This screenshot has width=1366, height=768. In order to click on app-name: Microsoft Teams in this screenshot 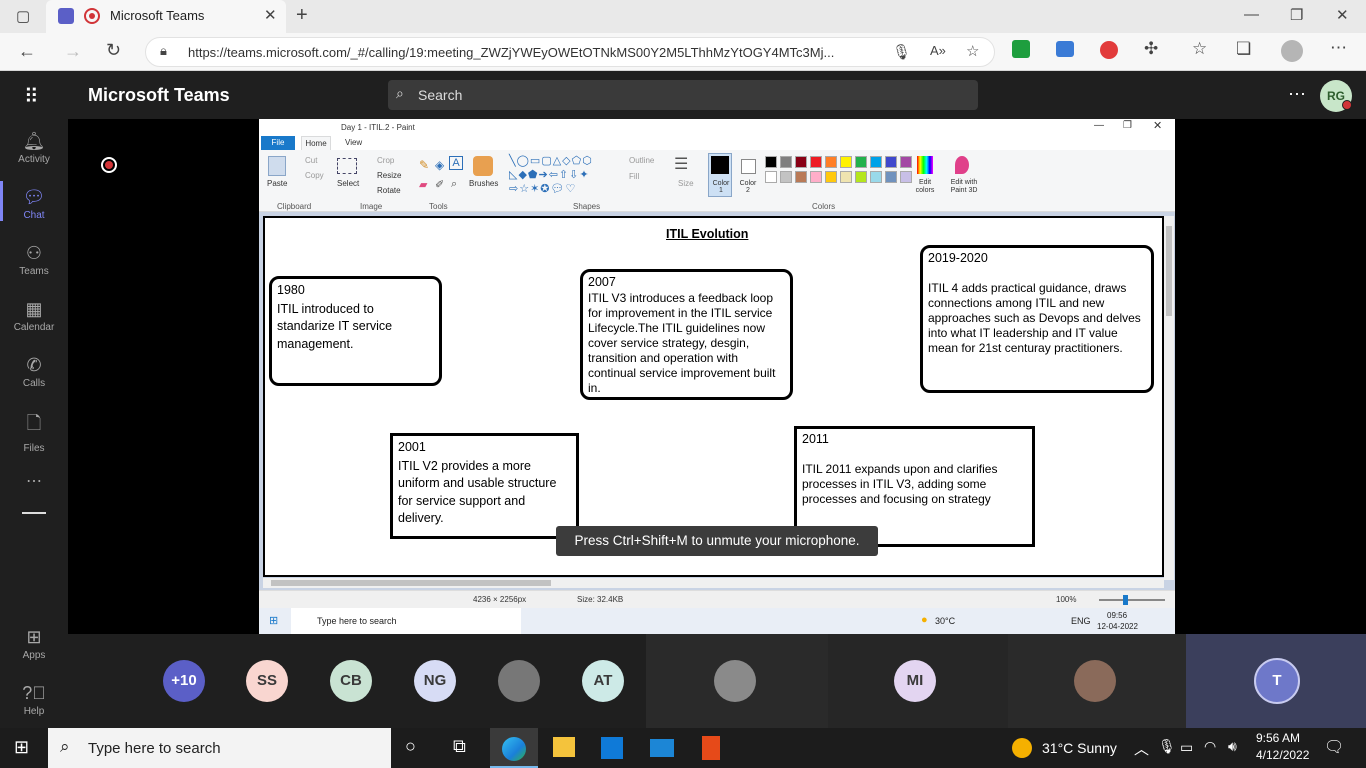, I will do `click(159, 95)`.